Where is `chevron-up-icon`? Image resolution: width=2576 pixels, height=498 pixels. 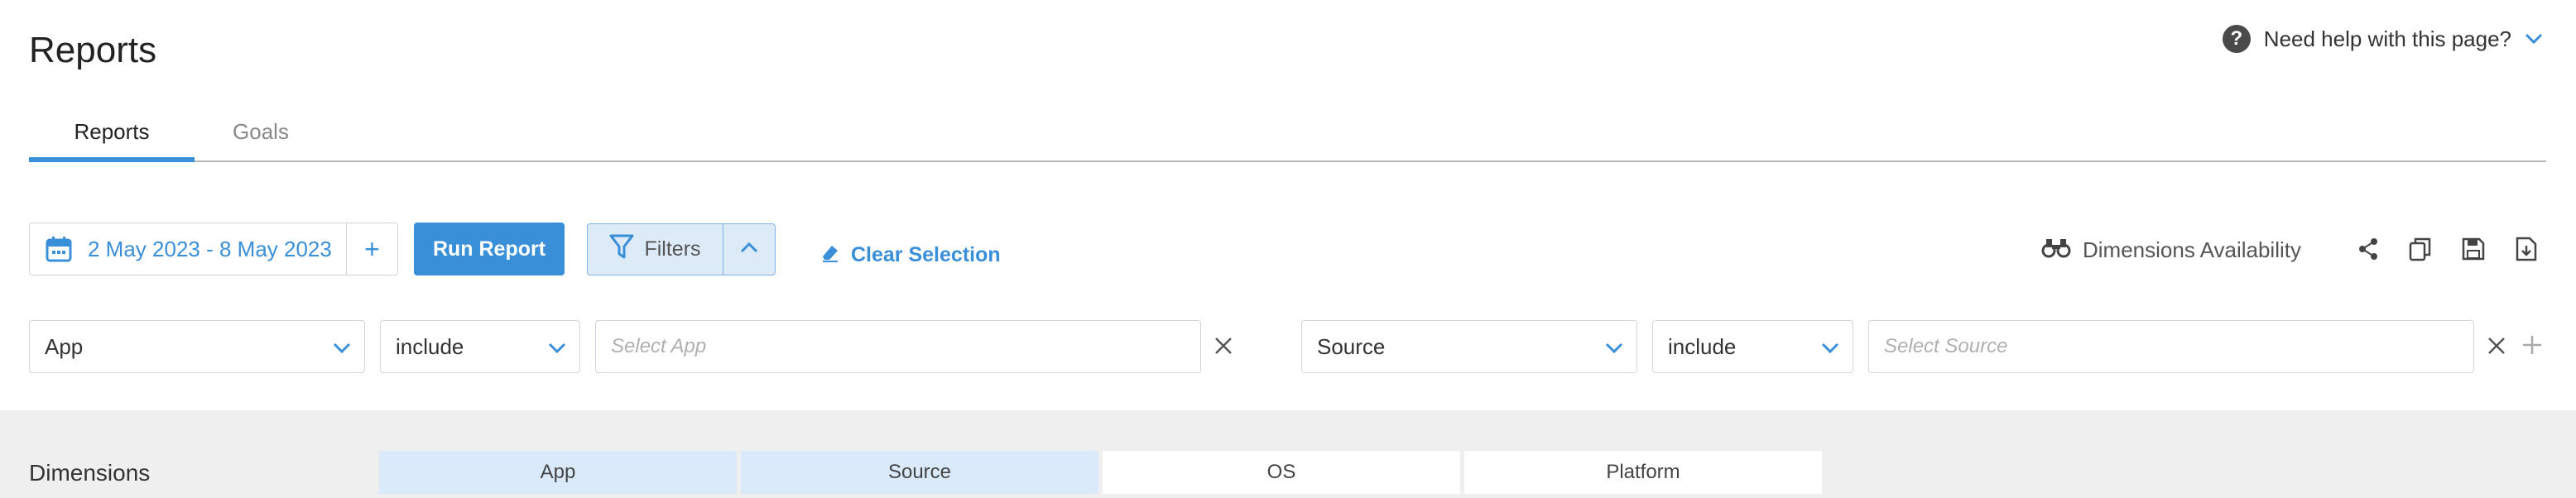 chevron-up-icon is located at coordinates (749, 249).